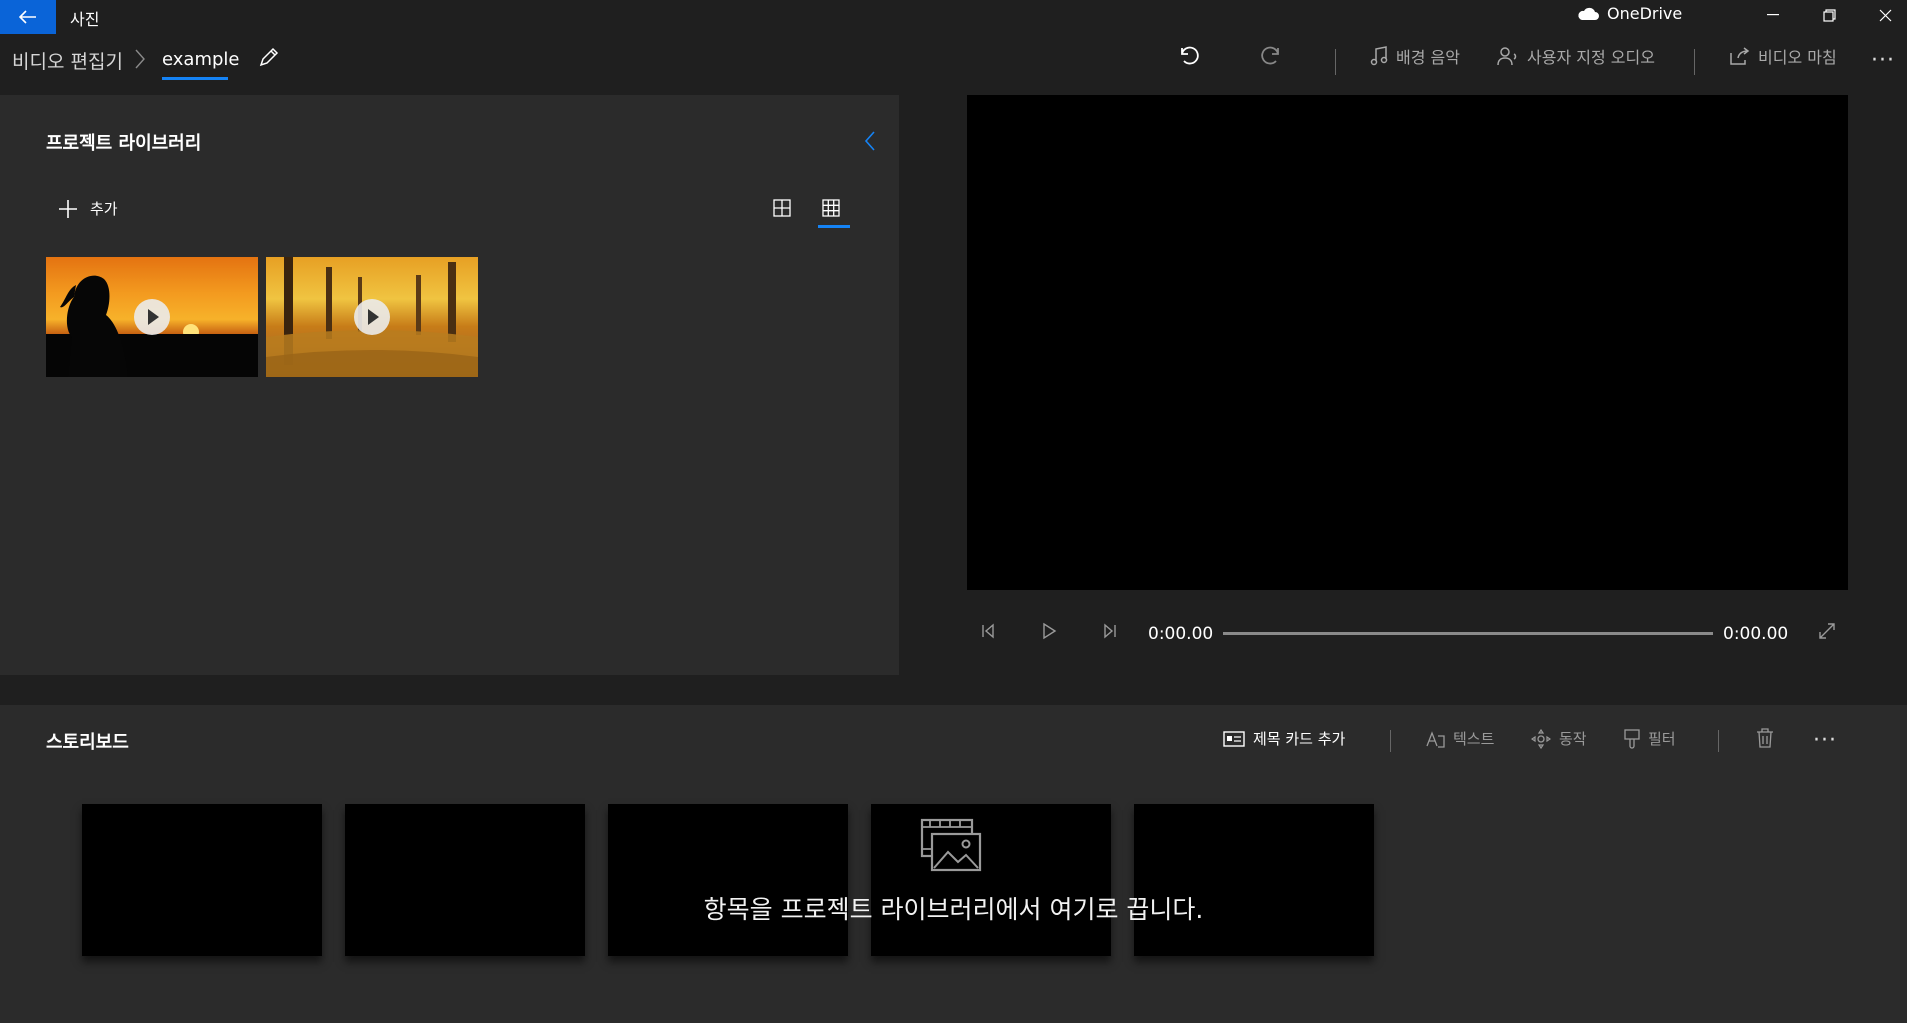 The height and width of the screenshot is (1023, 1907). I want to click on redo-button, so click(1272, 58).